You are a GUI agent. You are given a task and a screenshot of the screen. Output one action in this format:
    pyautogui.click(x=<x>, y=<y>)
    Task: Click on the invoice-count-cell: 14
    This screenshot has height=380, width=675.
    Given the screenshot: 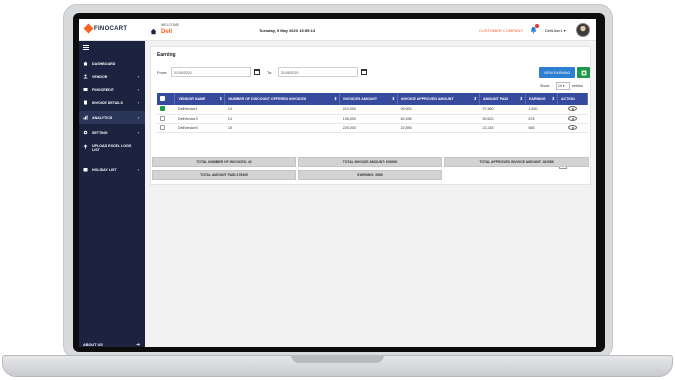 What is the action you would take?
    pyautogui.click(x=282, y=110)
    